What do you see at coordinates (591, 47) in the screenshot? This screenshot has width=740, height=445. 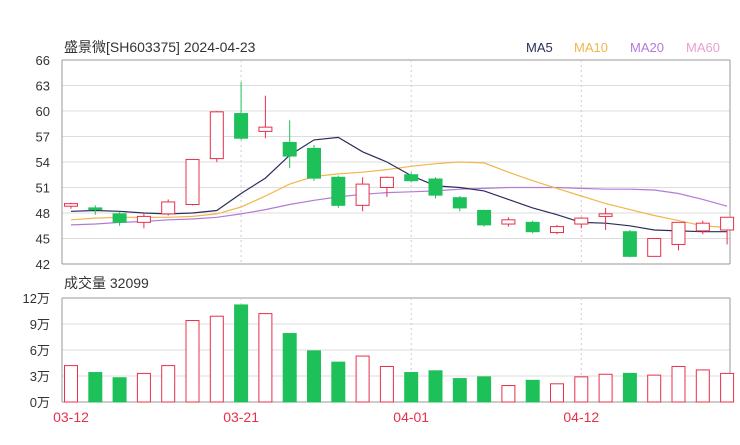 I see `legend-ma10: MA10` at bounding box center [591, 47].